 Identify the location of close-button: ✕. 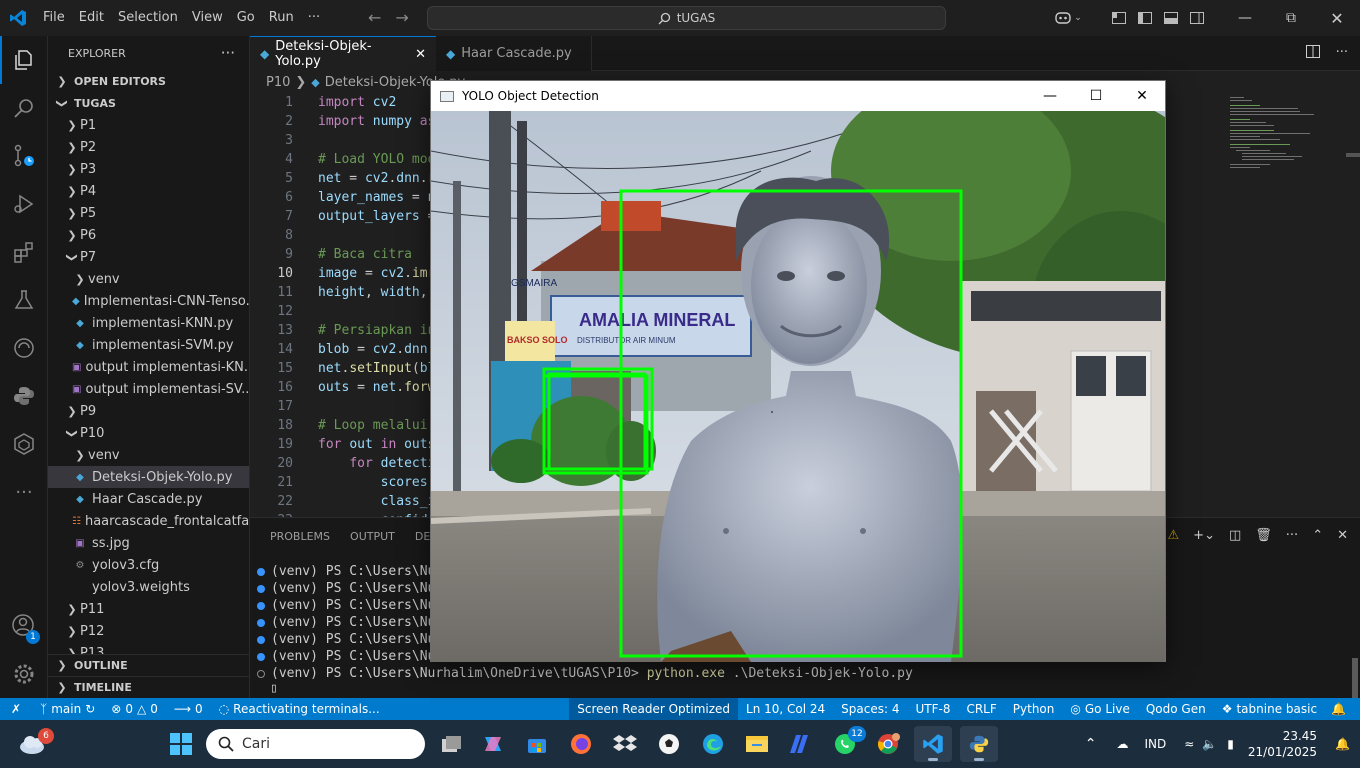
(1337, 18).